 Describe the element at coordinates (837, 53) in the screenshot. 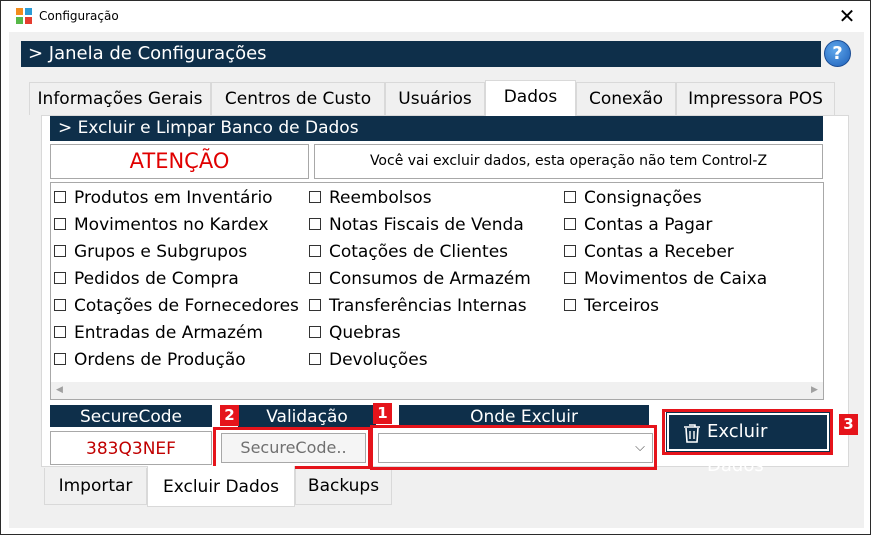

I see `help-icon: ?` at that location.